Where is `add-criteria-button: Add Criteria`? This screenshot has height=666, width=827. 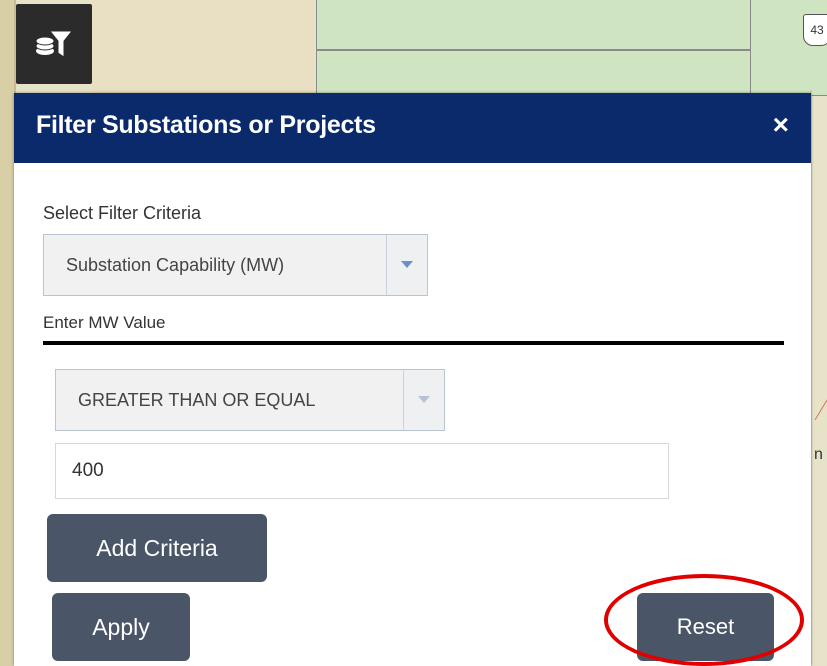 add-criteria-button: Add Criteria is located at coordinates (157, 548).